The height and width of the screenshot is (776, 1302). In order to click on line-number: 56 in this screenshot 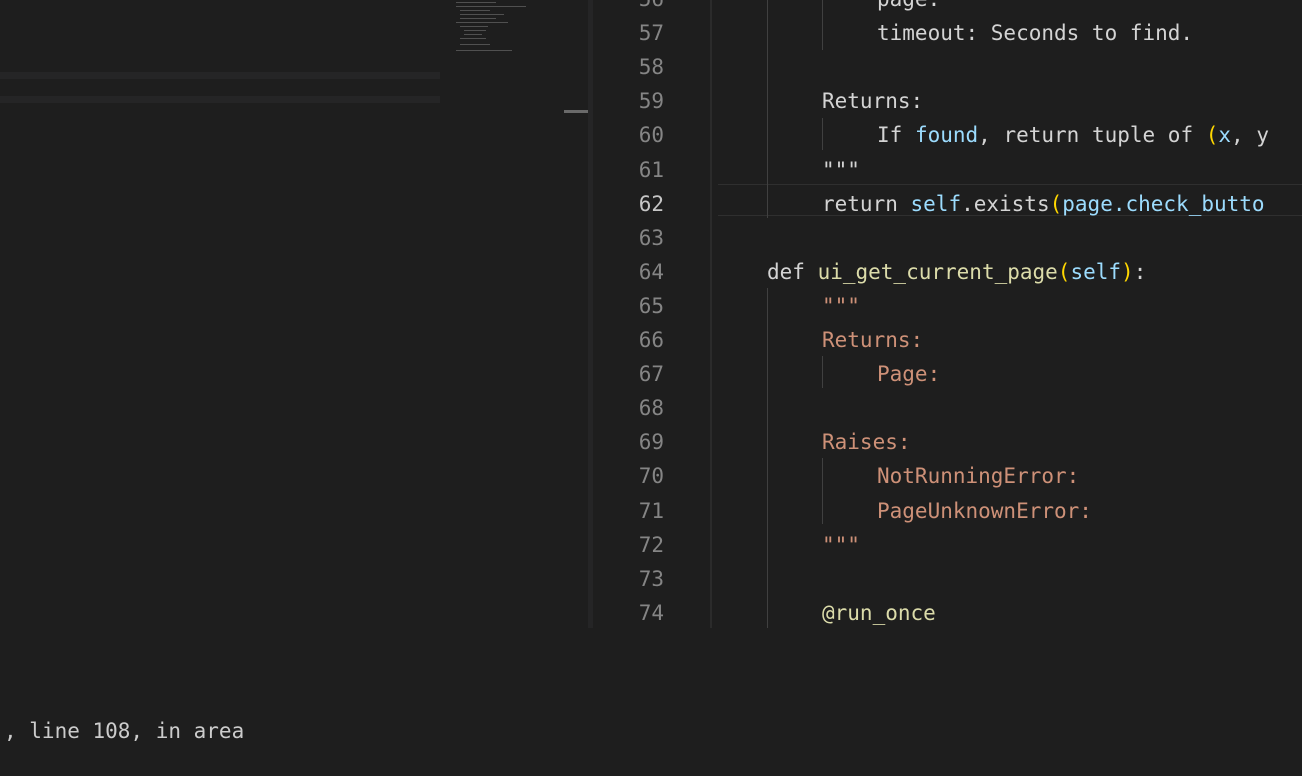, I will do `click(628, 8)`.